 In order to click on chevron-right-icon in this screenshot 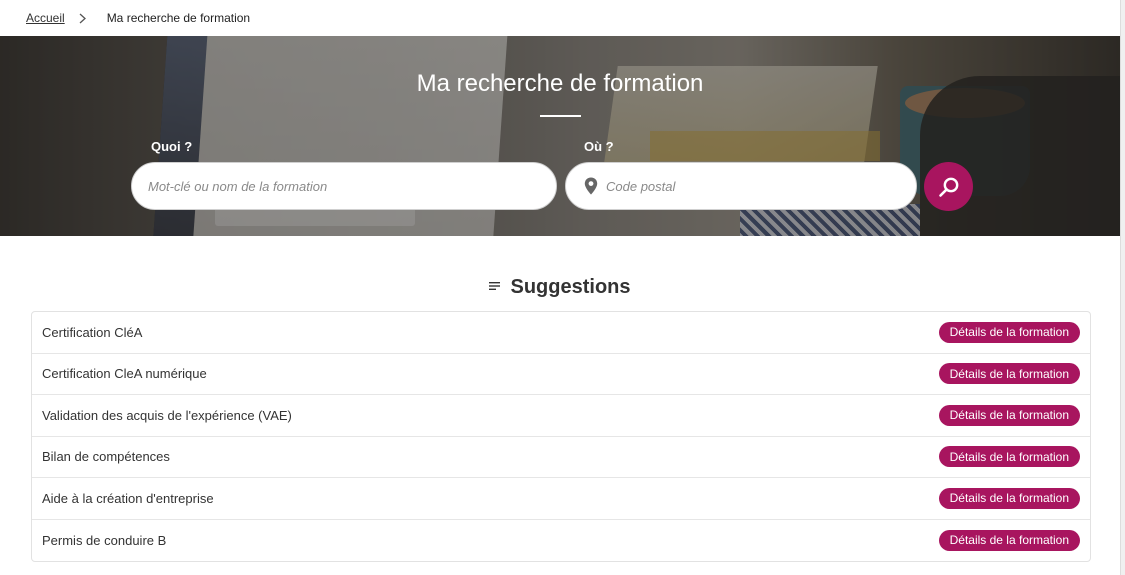, I will do `click(83, 18)`.